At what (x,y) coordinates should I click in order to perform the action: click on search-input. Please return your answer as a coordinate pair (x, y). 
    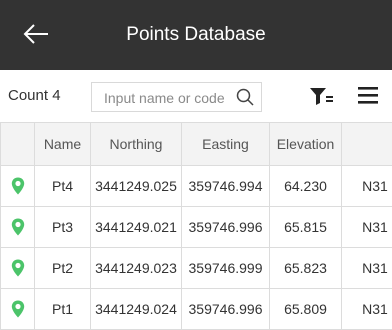
    Looking at the image, I should click on (169, 98).